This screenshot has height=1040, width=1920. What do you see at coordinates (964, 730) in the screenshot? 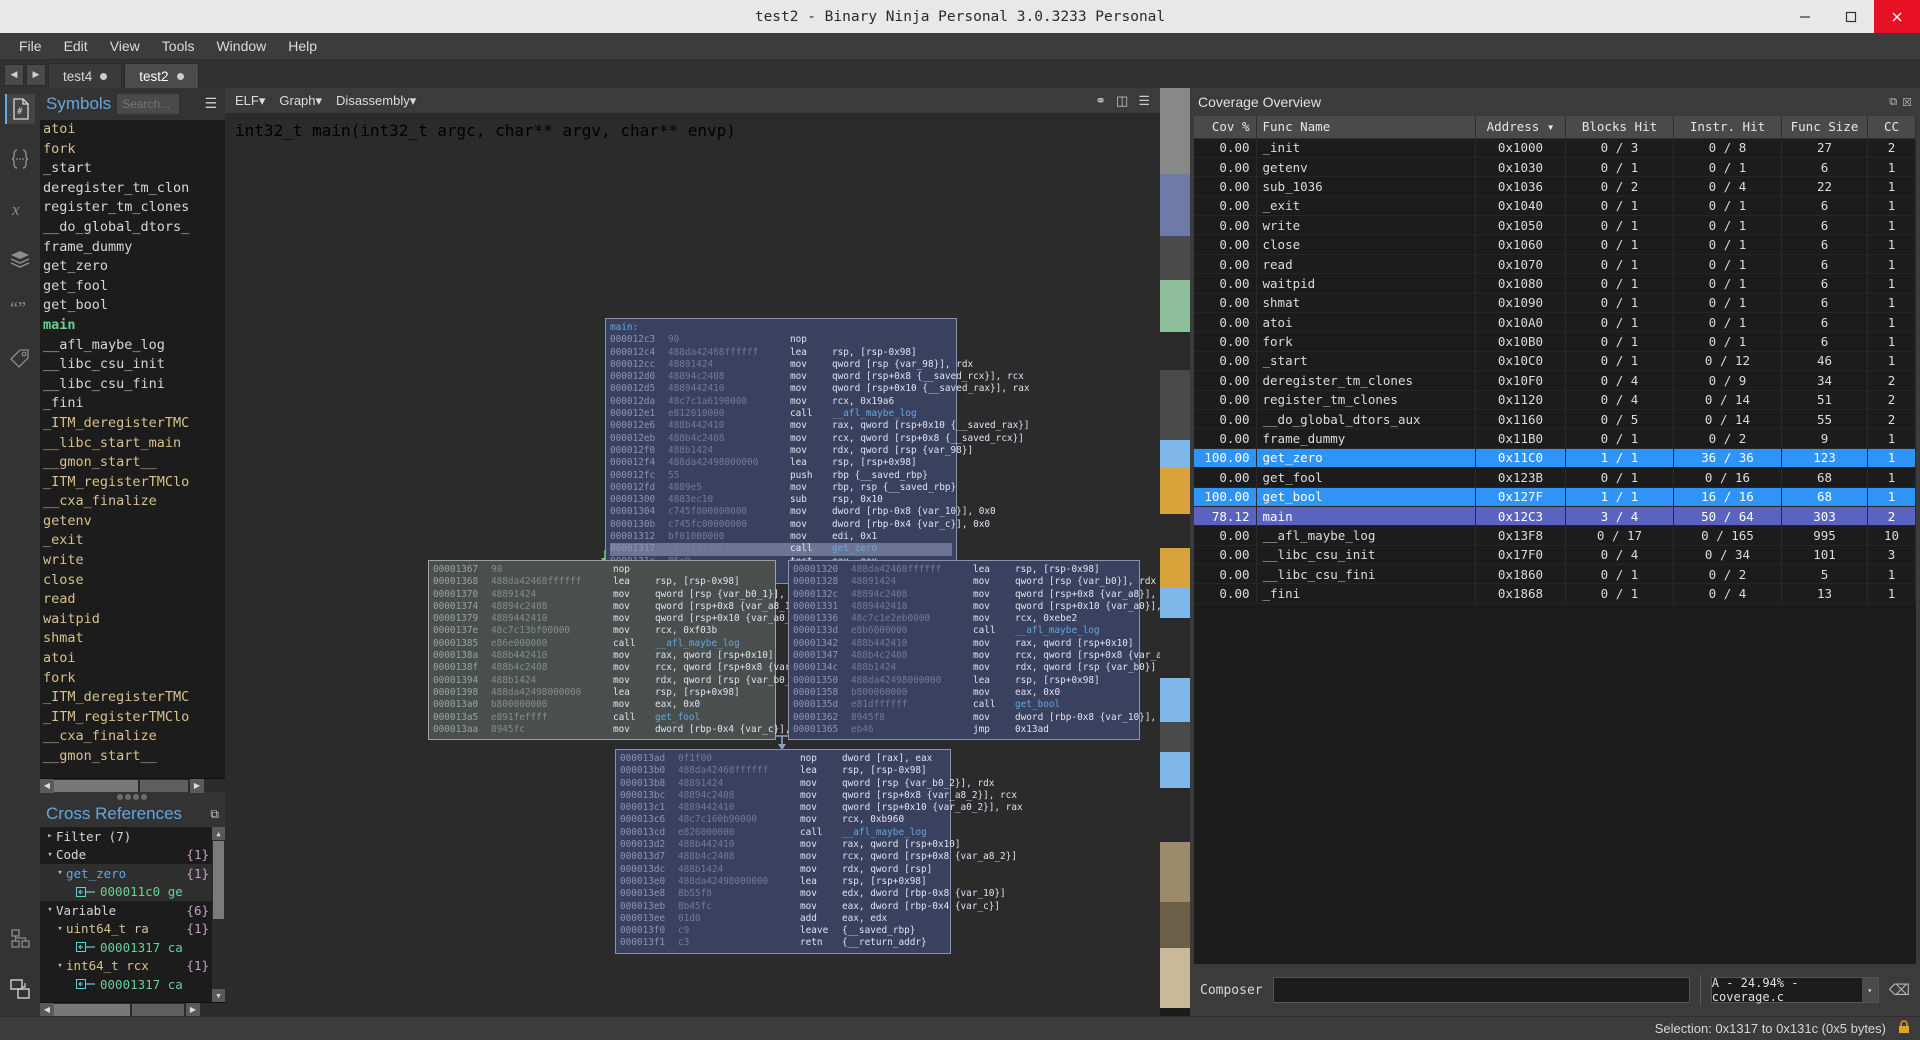
I see `instruction-line: 00001365 eb46 jmp 0x13ad` at bounding box center [964, 730].